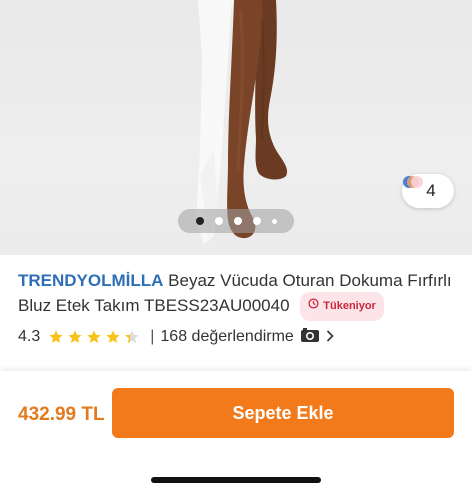  What do you see at coordinates (349, 306) in the screenshot?
I see `badge-label: Tükeniyor` at bounding box center [349, 306].